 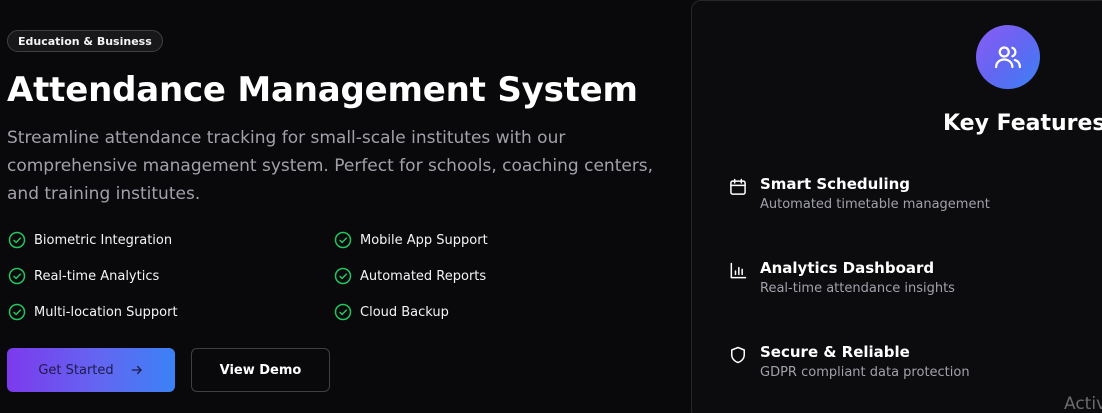 I want to click on feature-item-realtime-analytics: Real-time Analytics, so click(x=171, y=276).